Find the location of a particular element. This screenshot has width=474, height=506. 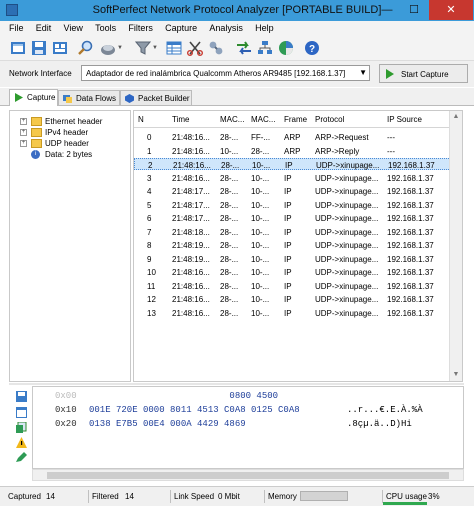

menu-tools: Tools is located at coordinates (105, 27).